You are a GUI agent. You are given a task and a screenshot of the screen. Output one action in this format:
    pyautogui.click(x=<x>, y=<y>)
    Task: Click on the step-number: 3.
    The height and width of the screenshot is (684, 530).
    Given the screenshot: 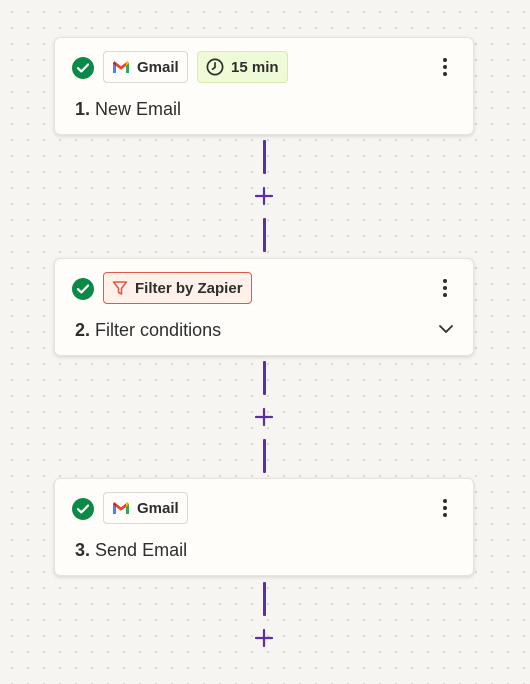 What is the action you would take?
    pyautogui.click(x=83, y=550)
    